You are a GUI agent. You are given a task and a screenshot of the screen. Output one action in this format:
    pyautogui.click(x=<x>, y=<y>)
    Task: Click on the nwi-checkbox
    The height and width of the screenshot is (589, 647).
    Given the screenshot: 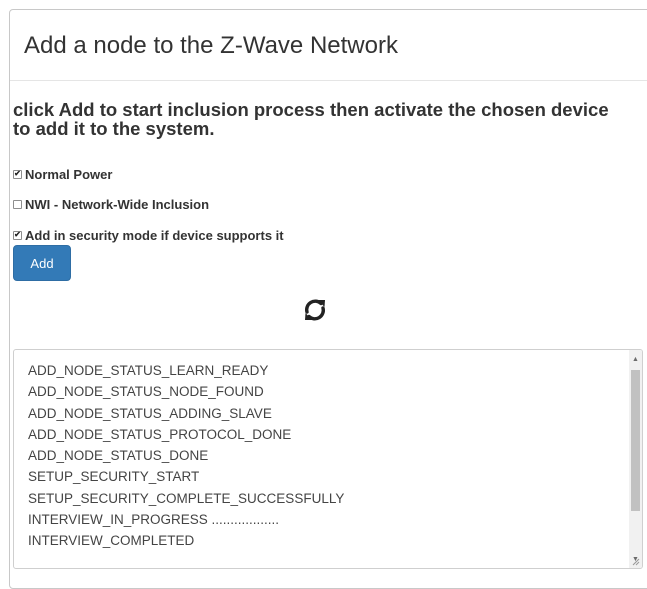 What is the action you would take?
    pyautogui.click(x=17, y=204)
    